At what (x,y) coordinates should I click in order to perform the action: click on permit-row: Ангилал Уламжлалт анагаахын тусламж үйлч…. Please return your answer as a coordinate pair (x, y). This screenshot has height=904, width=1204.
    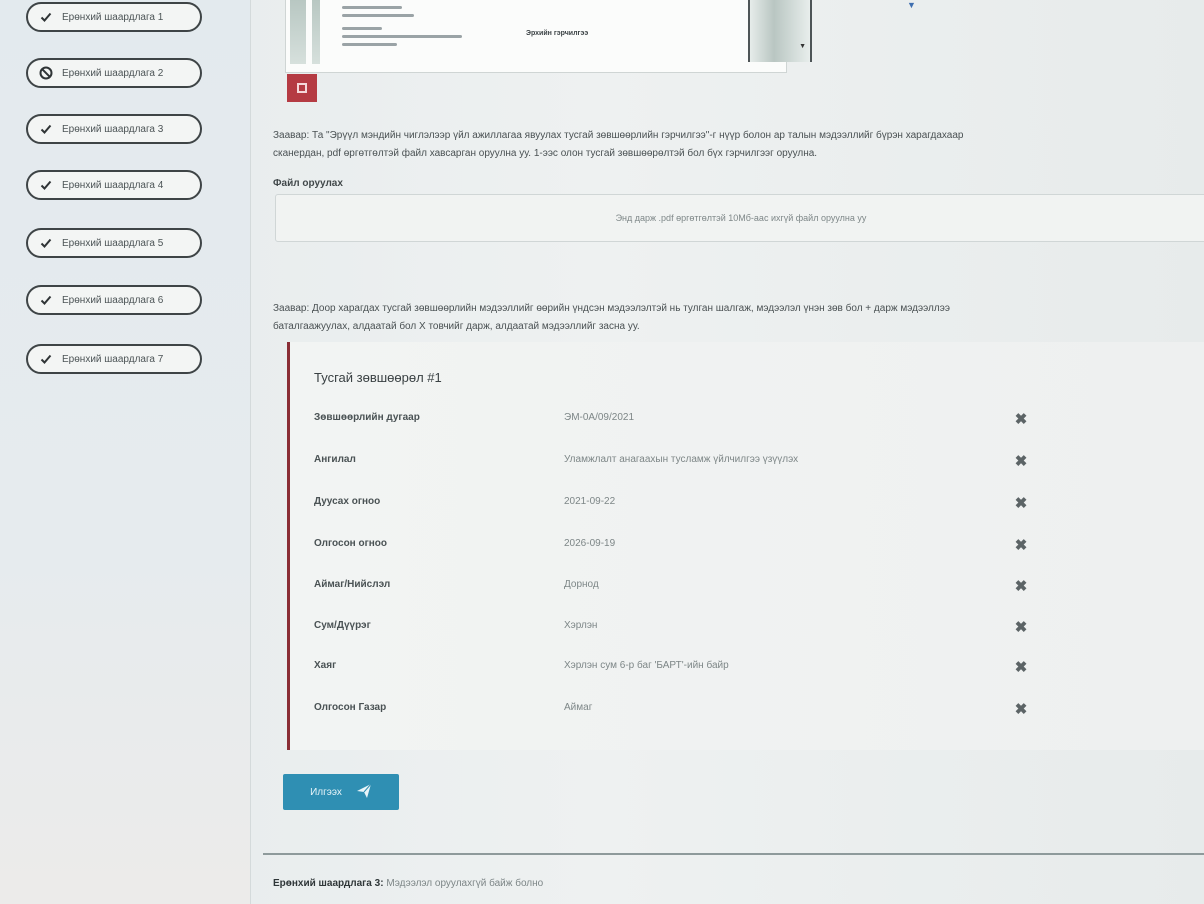
    Looking at the image, I should click on (694, 463).